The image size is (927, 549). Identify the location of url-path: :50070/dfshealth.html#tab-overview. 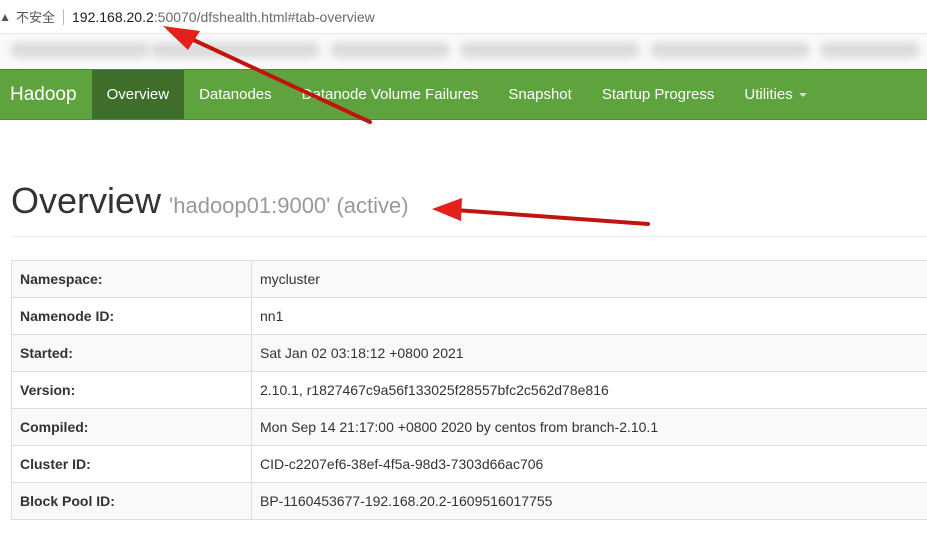
(264, 16).